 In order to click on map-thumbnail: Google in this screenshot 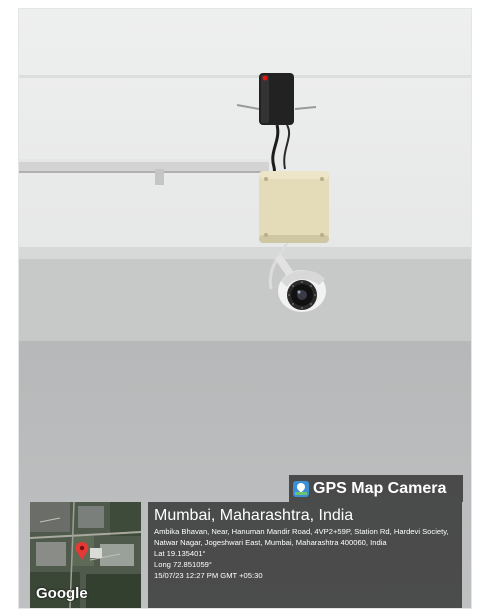, I will do `click(85, 555)`.